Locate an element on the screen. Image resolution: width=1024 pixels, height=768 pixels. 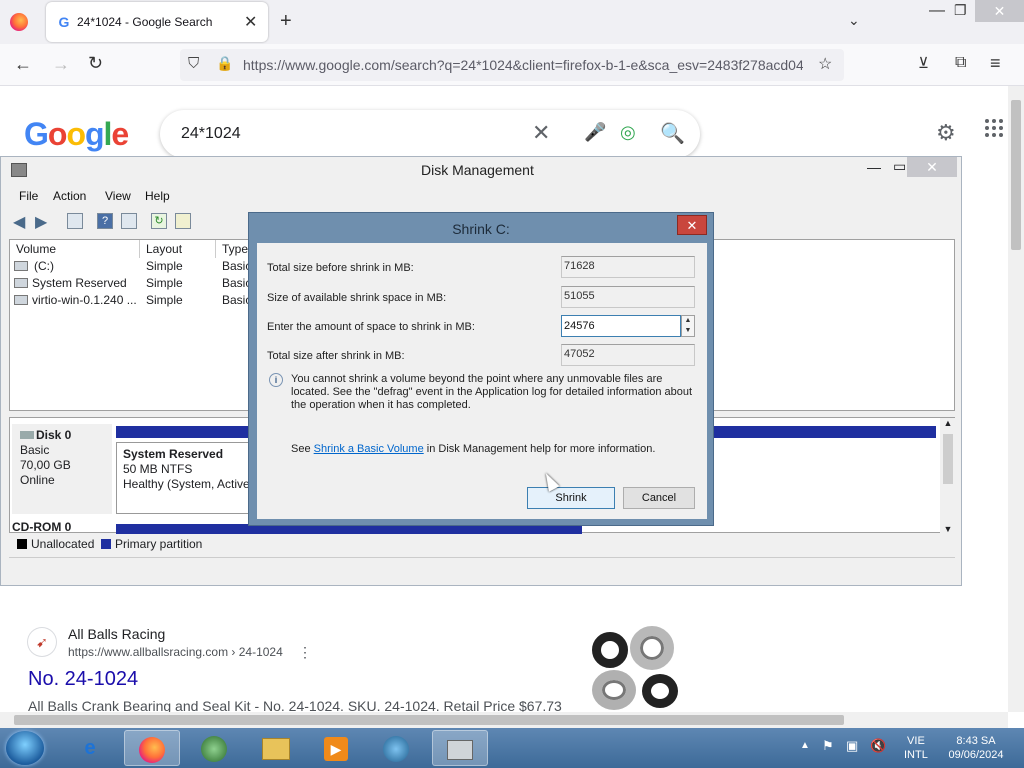
file-explorer-icon is located at coordinates (276, 748).